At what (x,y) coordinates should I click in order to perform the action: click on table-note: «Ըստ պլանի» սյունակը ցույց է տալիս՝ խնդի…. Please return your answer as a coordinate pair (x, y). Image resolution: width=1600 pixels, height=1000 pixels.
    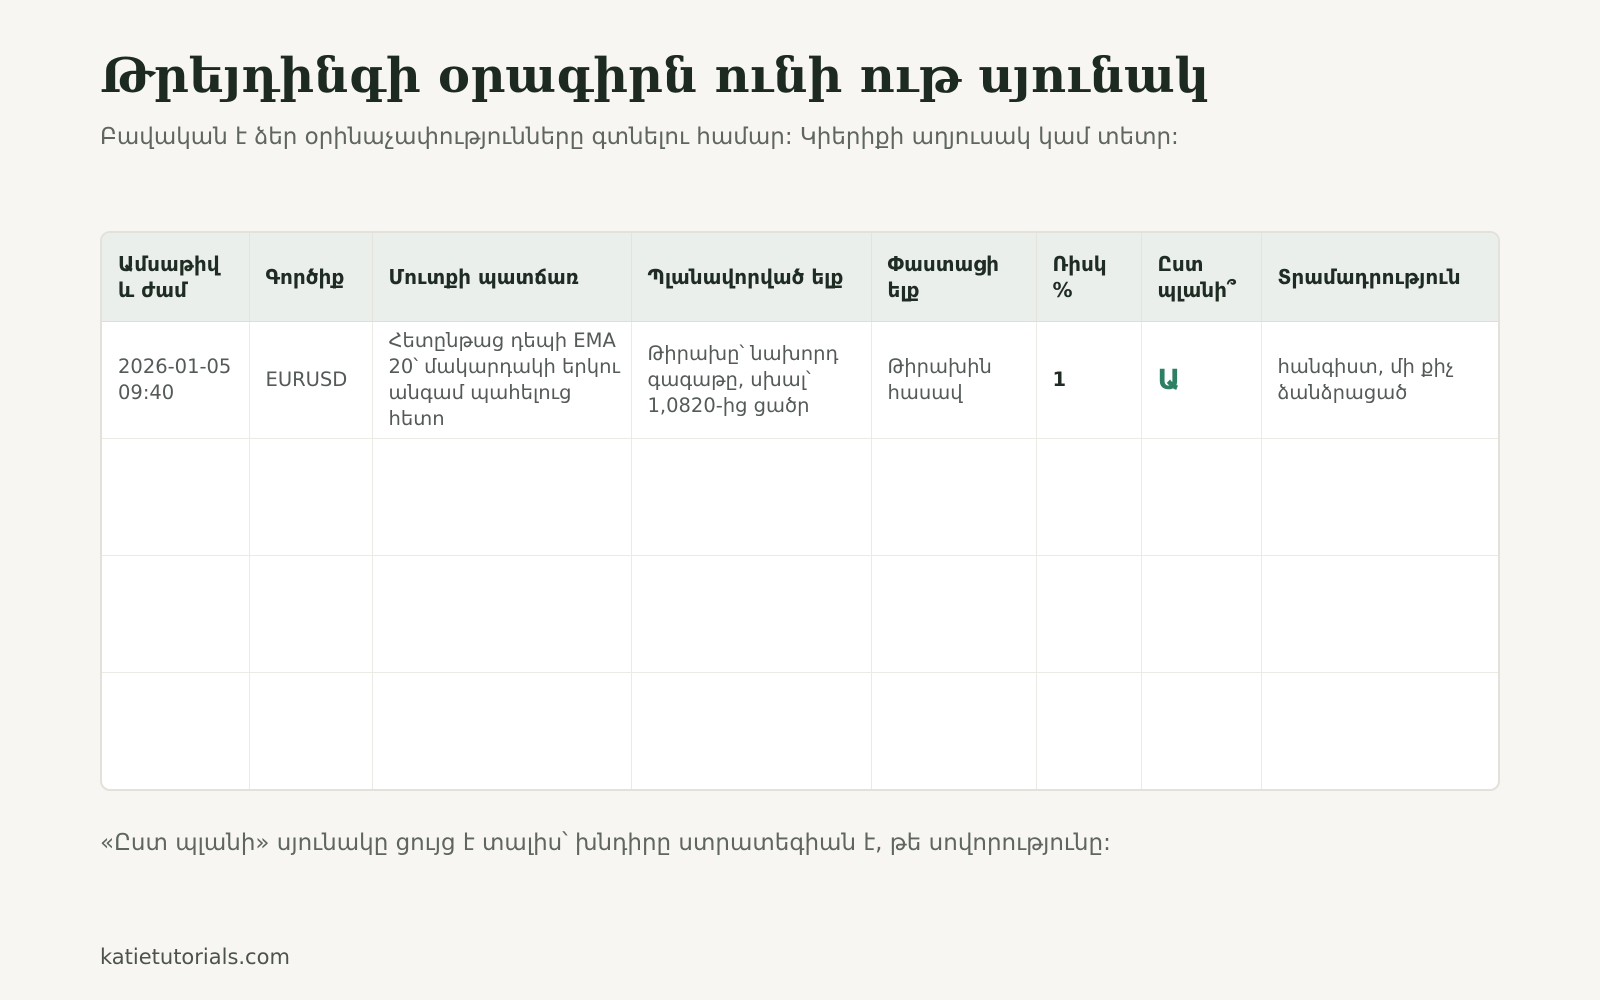
    Looking at the image, I should click on (605, 843).